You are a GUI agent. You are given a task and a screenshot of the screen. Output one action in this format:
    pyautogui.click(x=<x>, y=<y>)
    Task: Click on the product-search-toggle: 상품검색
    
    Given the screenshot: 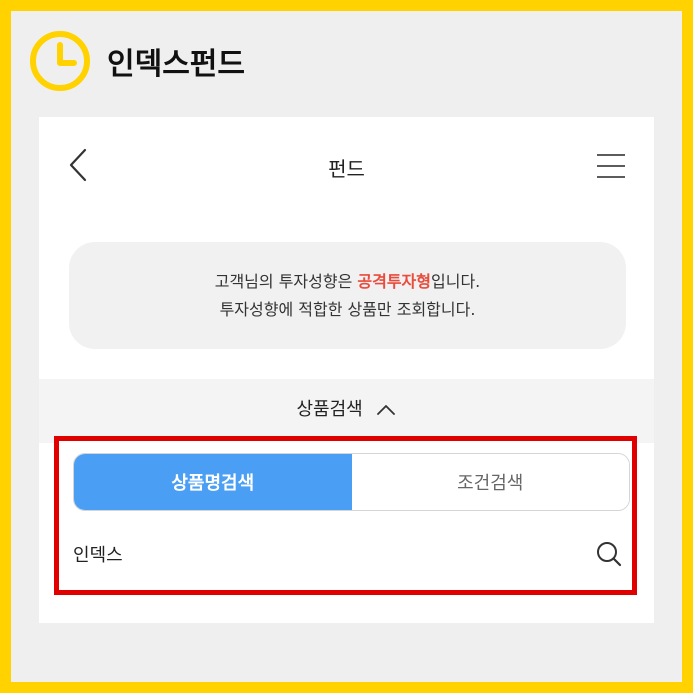 What is the action you would take?
    pyautogui.click(x=346, y=408)
    